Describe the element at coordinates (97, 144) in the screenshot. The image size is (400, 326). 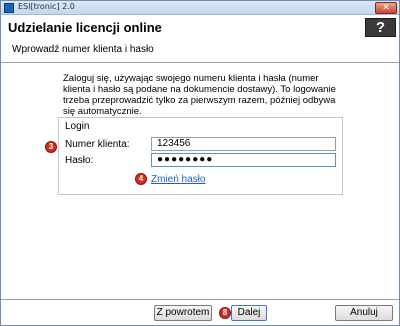
I see `customer-number-label: Numer klienta:` at that location.